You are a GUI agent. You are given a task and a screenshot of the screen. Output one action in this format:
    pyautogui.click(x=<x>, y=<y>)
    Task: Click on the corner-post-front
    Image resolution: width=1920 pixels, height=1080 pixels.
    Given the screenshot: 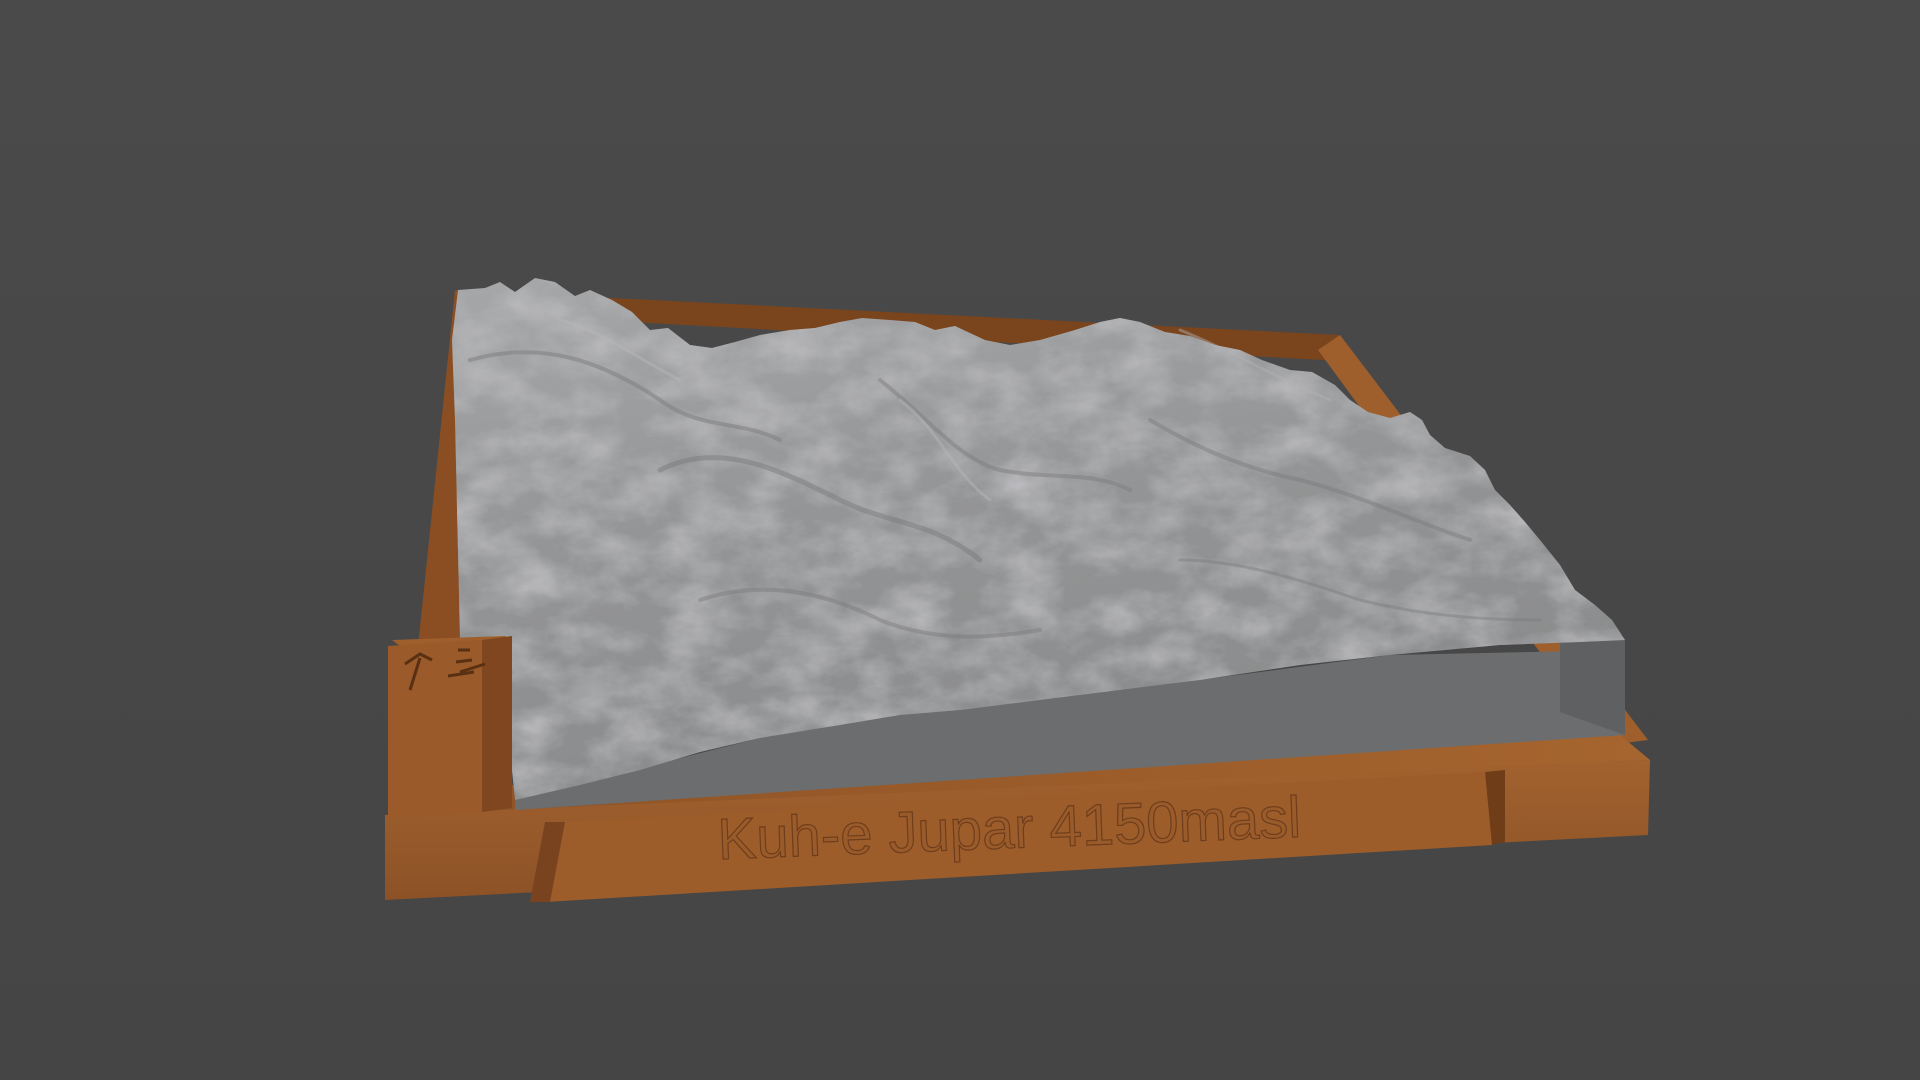 What is the action you would take?
    pyautogui.click(x=435, y=729)
    